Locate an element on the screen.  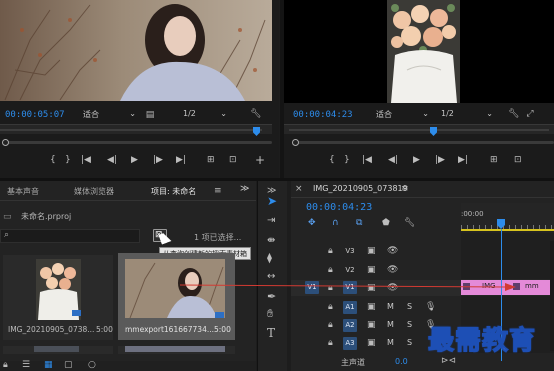
microphone-icon: 🎙︎ is located at coordinates (430, 307).